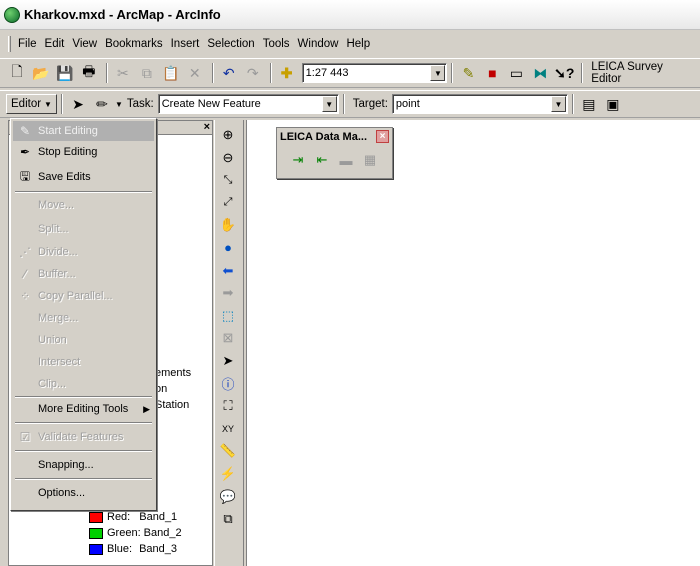 Image resolution: width=700 pixels, height=566 pixels. I want to click on undo-icon: ↶, so click(229, 73).